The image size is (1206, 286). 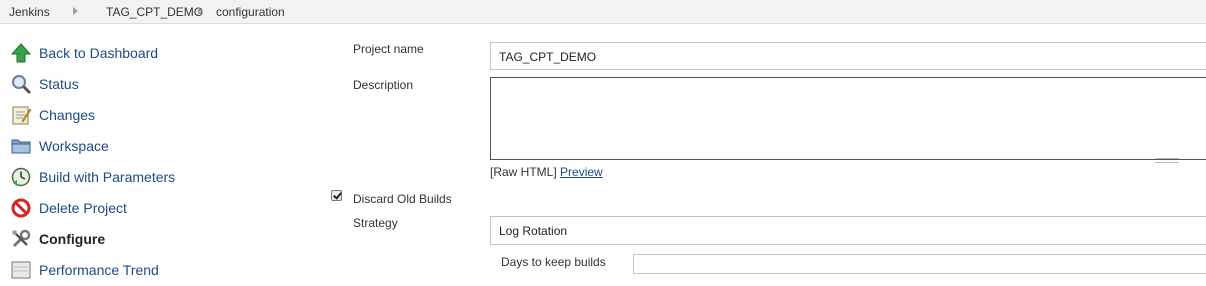 I want to click on strategy-label: Strategy, so click(x=375, y=223).